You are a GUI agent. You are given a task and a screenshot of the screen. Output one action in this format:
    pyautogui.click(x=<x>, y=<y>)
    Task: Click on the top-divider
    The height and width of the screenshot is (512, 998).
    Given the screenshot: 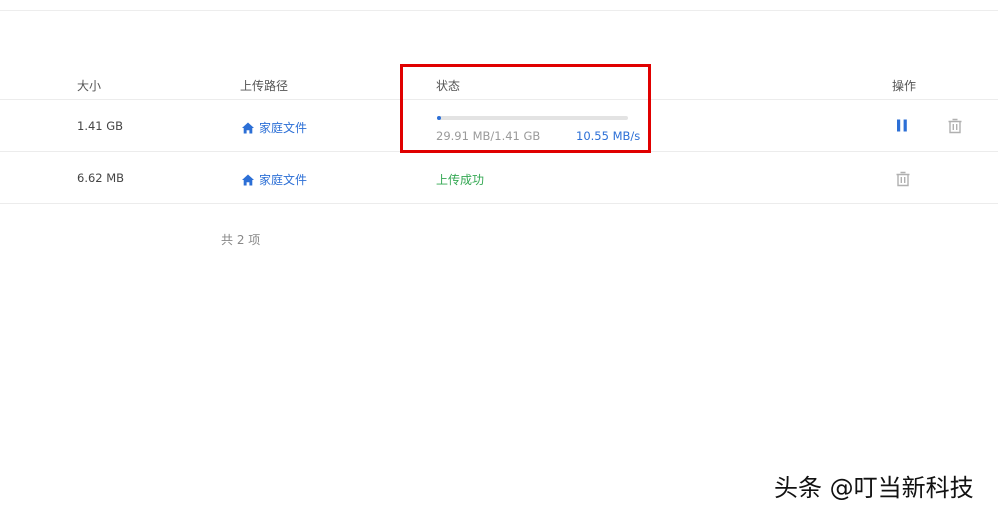 What is the action you would take?
    pyautogui.click(x=499, y=10)
    